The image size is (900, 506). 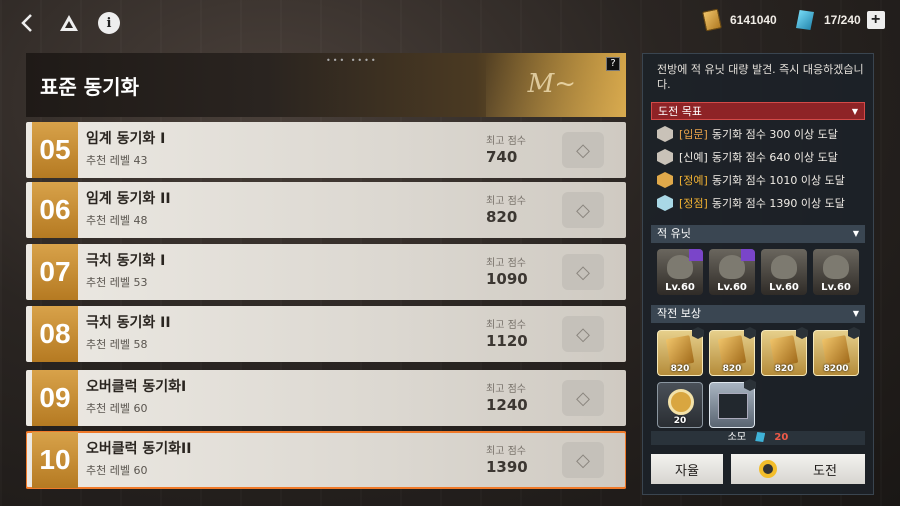 What do you see at coordinates (507, 467) in the screenshot?
I see `best-score: 1390` at bounding box center [507, 467].